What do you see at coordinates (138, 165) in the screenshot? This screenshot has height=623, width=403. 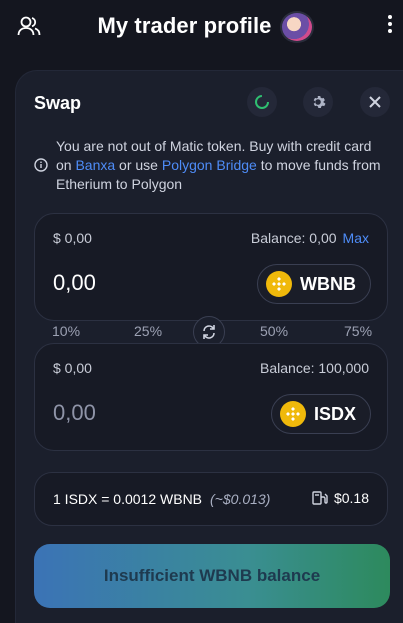 I see `info-text-middle: or use` at bounding box center [138, 165].